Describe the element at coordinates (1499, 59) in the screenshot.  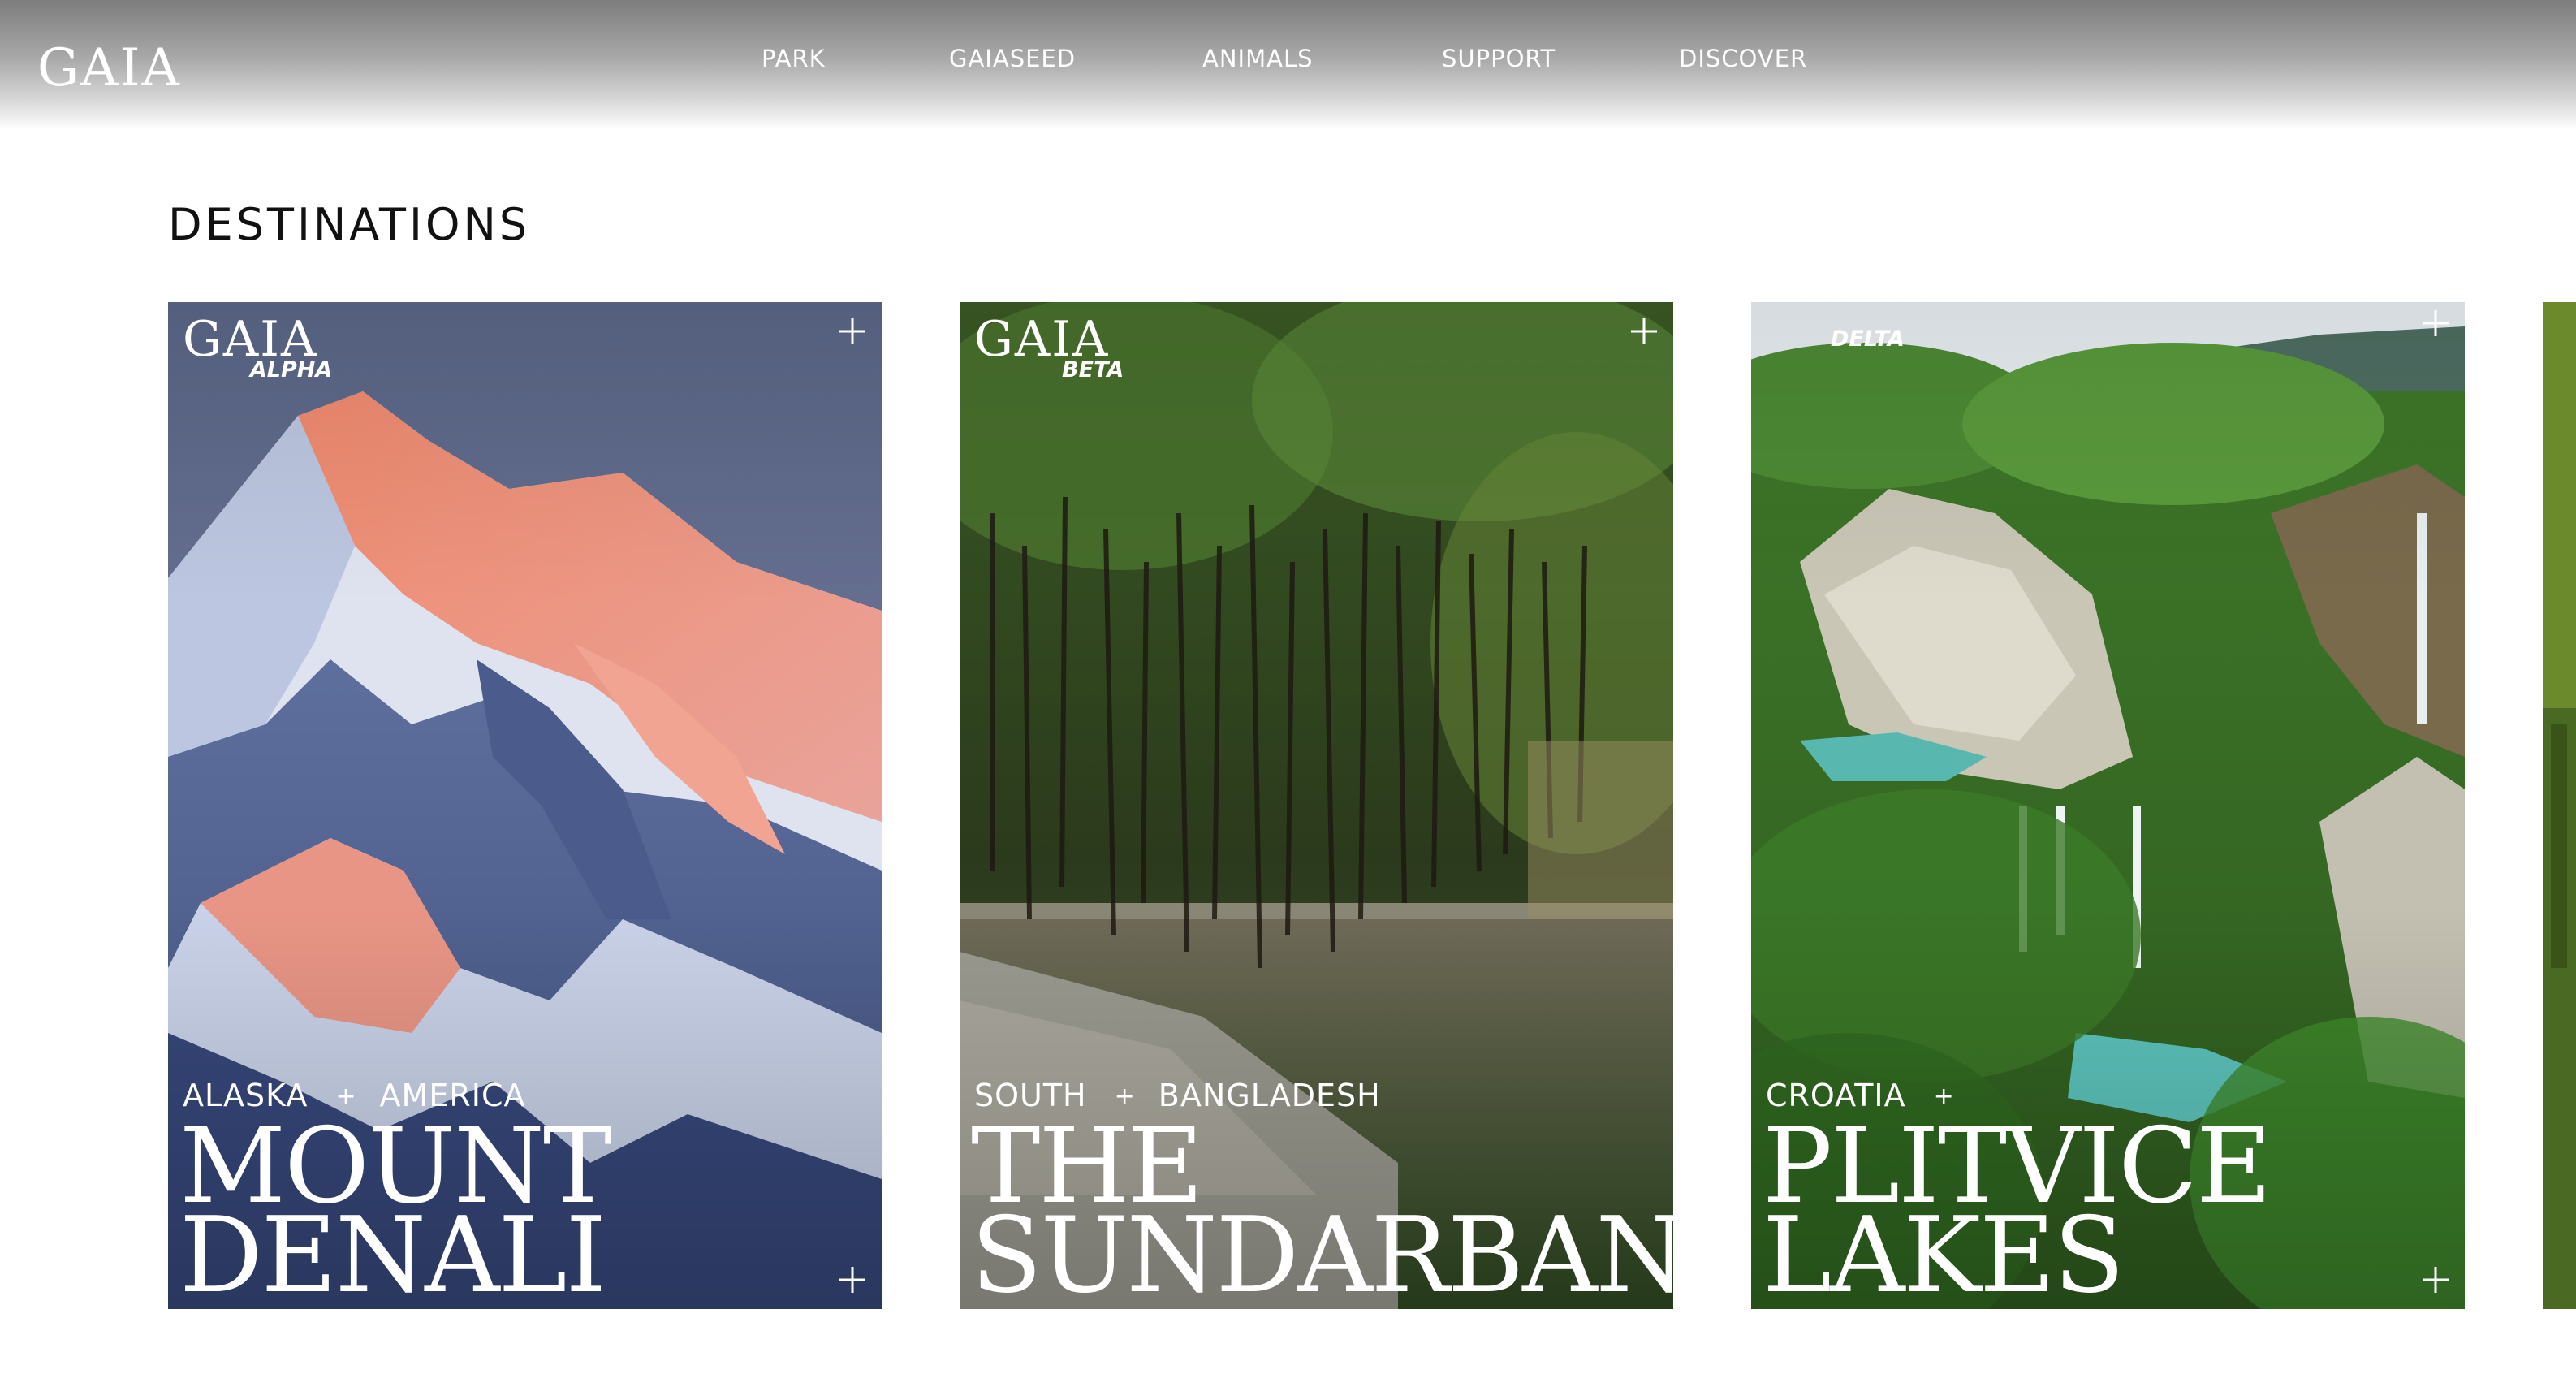
I see `nav-item-support: SUPPORT` at that location.